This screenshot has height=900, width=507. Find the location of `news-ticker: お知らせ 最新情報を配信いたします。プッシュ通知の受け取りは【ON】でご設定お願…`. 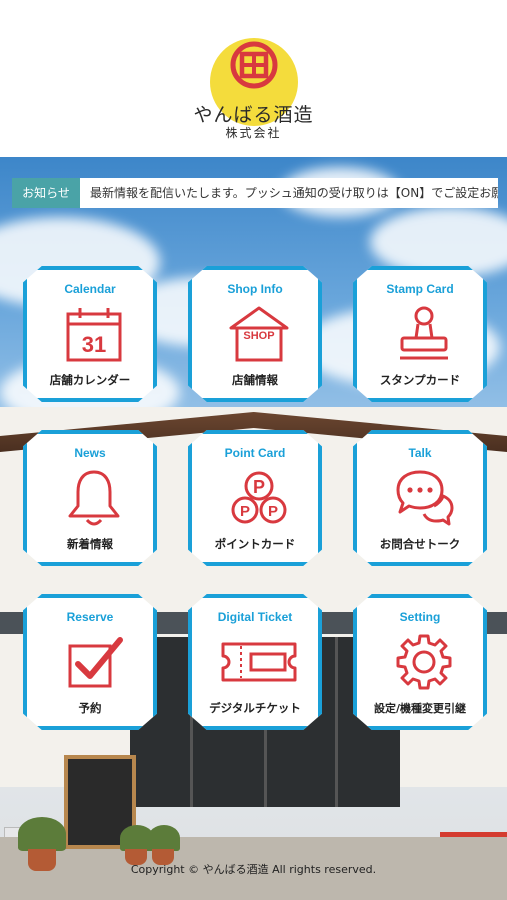

news-ticker: お知らせ 最新情報を配信いたします。プッシュ通知の受け取りは【ON】でご設定お願… is located at coordinates (255, 193).